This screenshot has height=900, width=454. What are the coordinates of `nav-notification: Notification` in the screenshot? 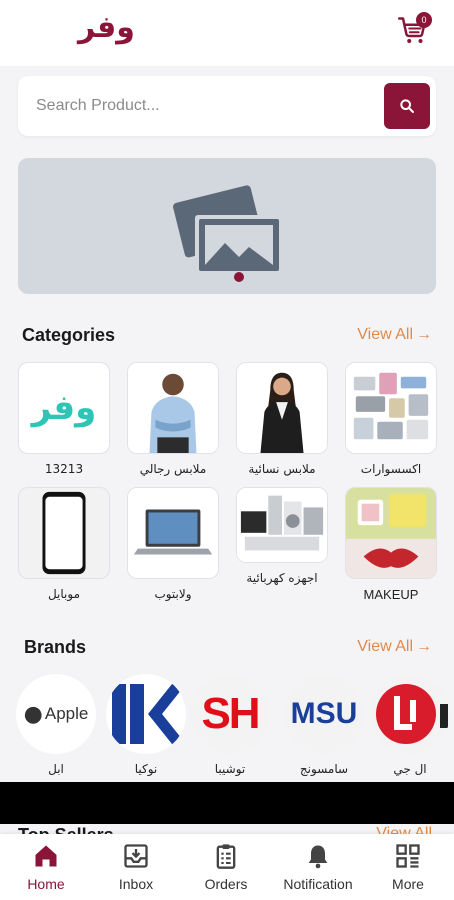 It's located at (318, 866).